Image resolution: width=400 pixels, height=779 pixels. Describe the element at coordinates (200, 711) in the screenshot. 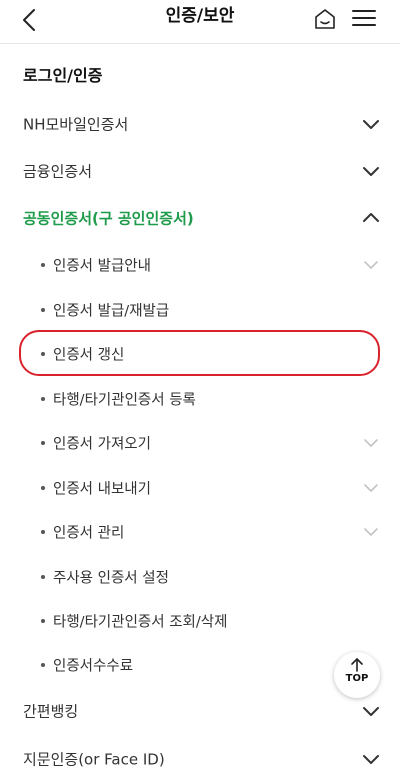

I see `menu-item-simple-banking: 간편뱅킹` at that location.